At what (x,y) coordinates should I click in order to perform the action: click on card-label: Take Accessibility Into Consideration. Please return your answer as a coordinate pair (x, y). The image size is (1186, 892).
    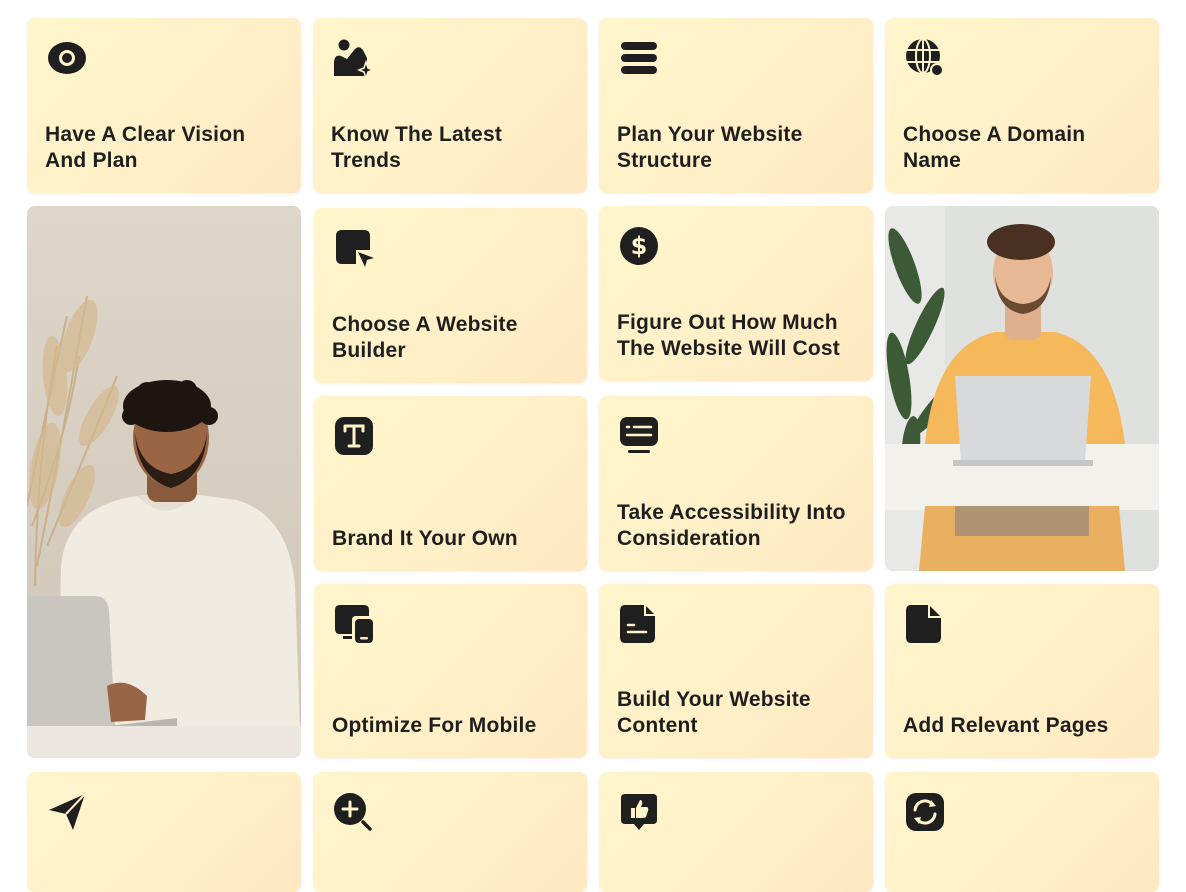
    Looking at the image, I should click on (731, 525).